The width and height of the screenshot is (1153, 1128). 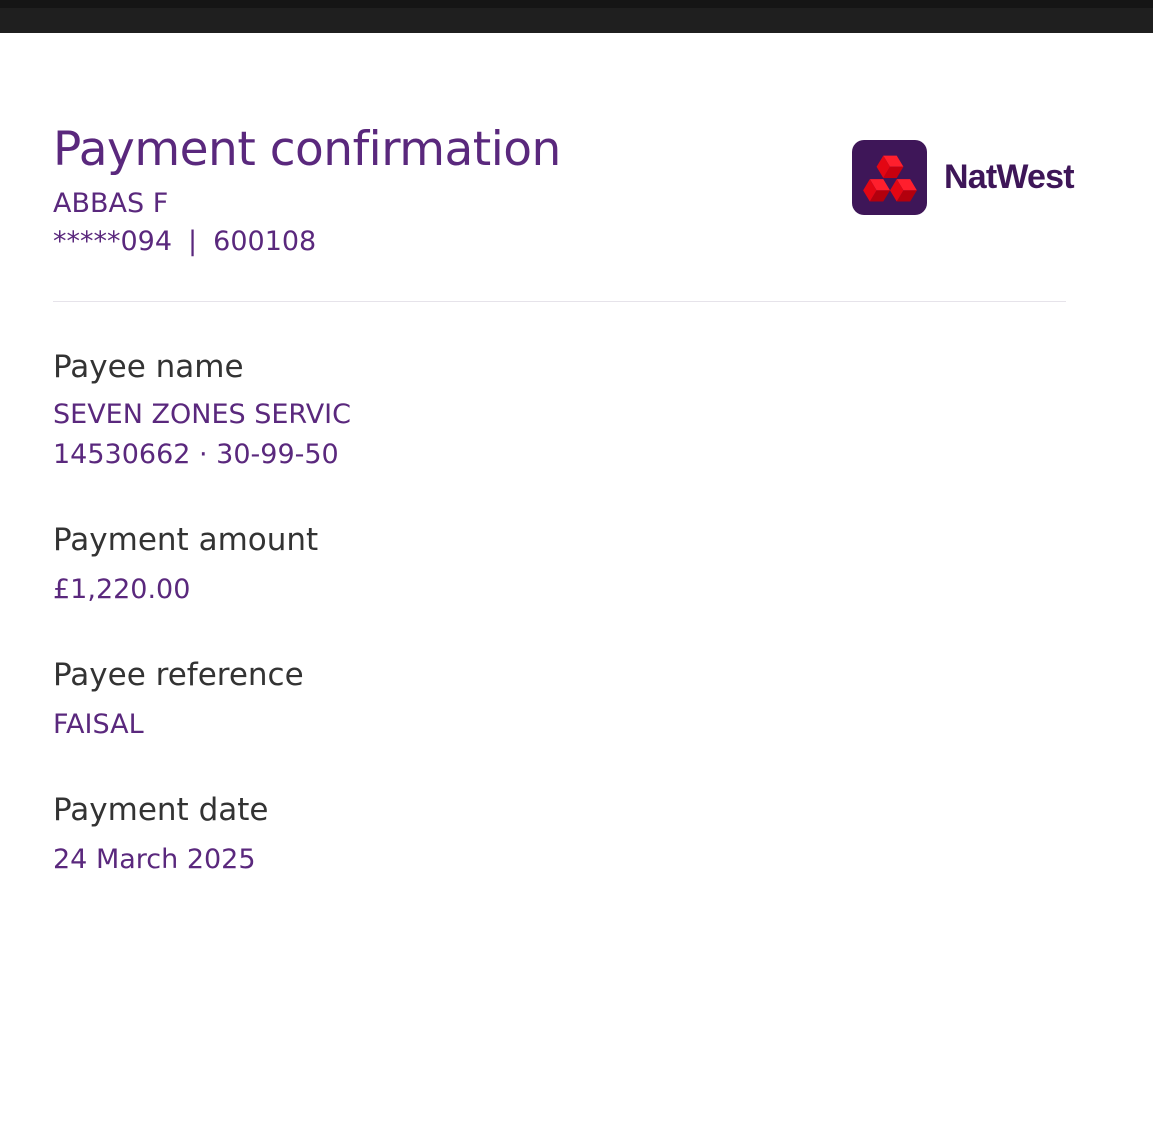 I want to click on header-divider, so click(x=559, y=301).